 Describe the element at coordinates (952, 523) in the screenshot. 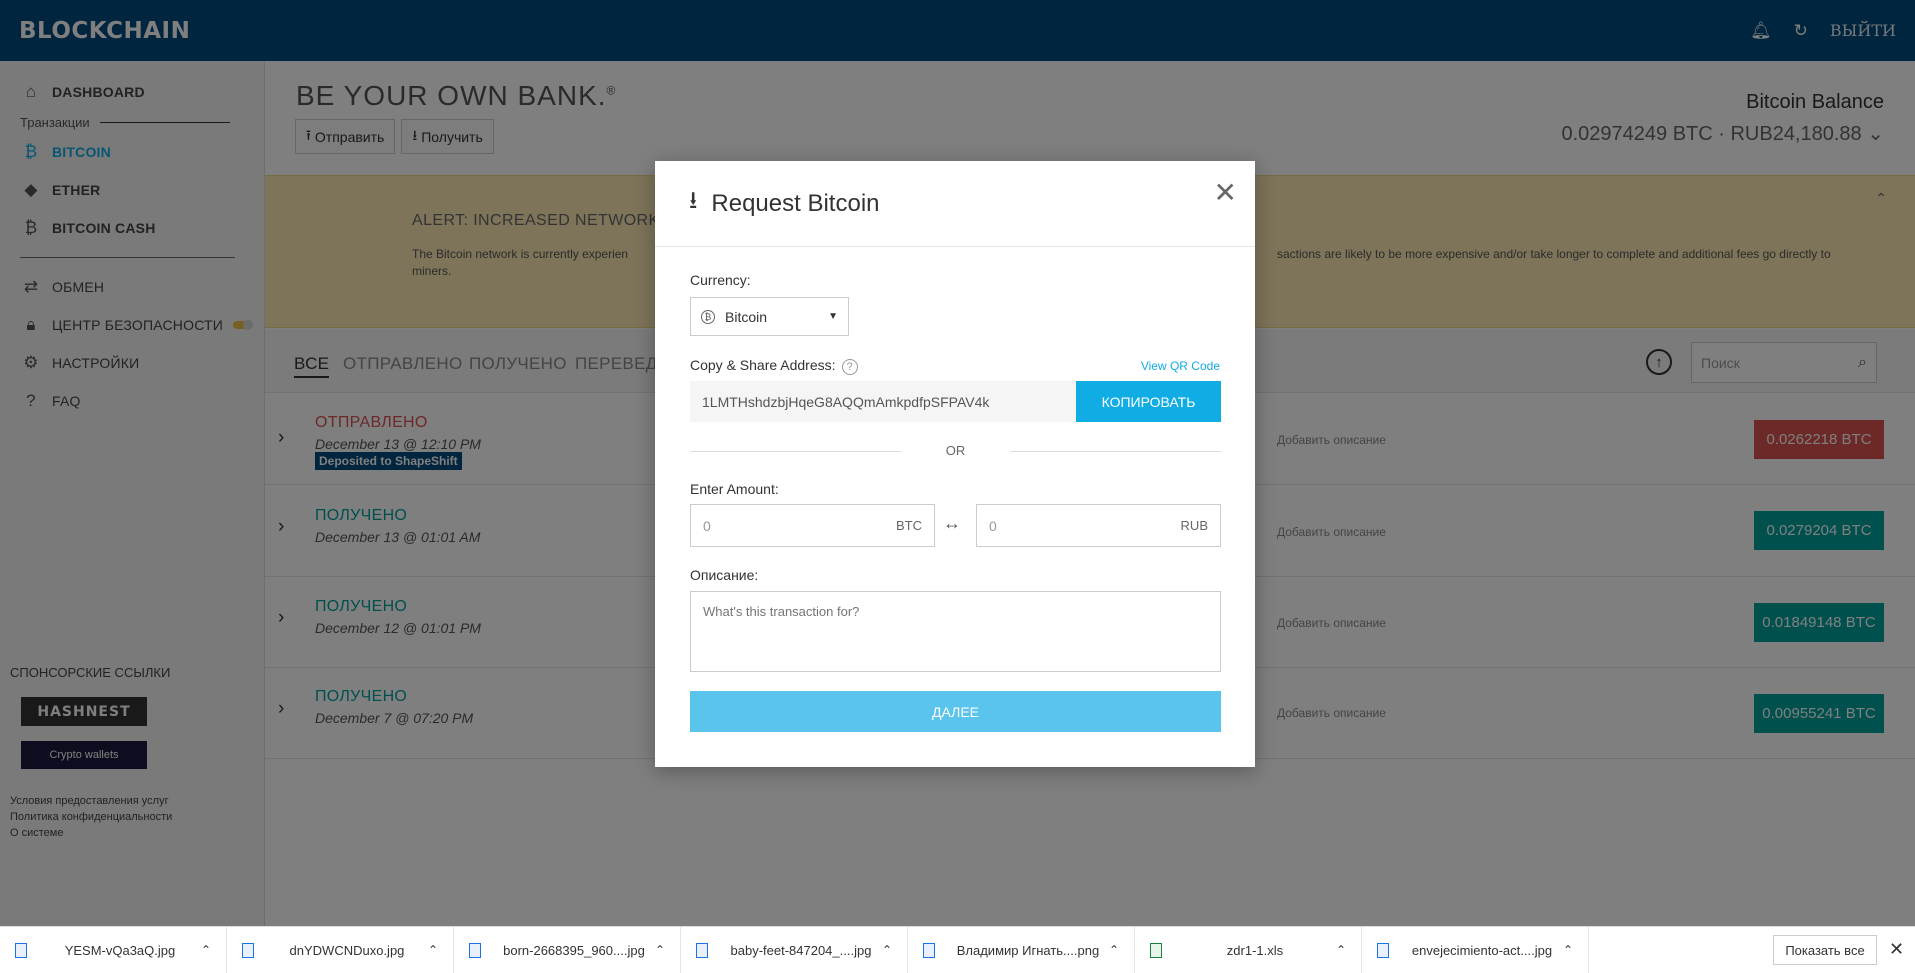

I see `swap-arrows-icon: ↔` at that location.